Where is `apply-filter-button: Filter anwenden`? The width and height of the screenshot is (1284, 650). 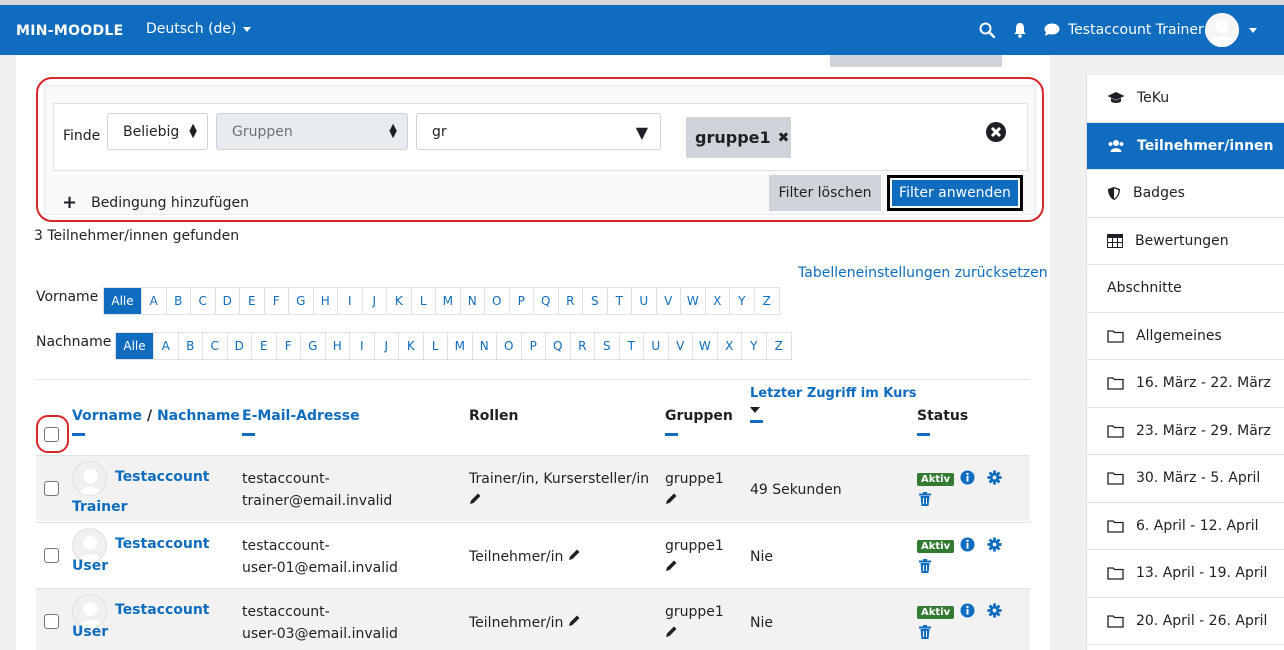
apply-filter-button: Filter anwenden is located at coordinates (955, 193).